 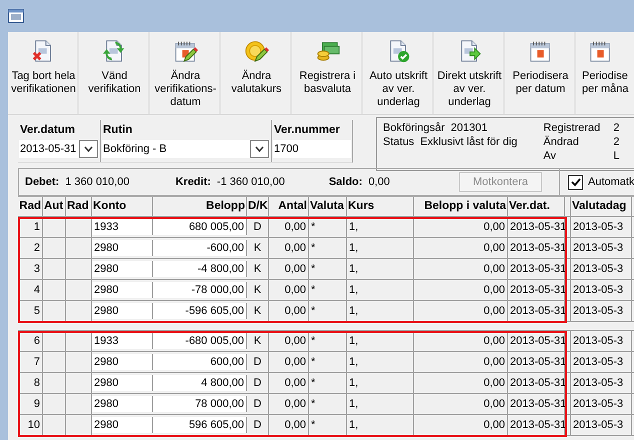 What do you see at coordinates (186, 73) in the screenshot?
I see `toolbar-button: Ändra verifikations-datum` at bounding box center [186, 73].